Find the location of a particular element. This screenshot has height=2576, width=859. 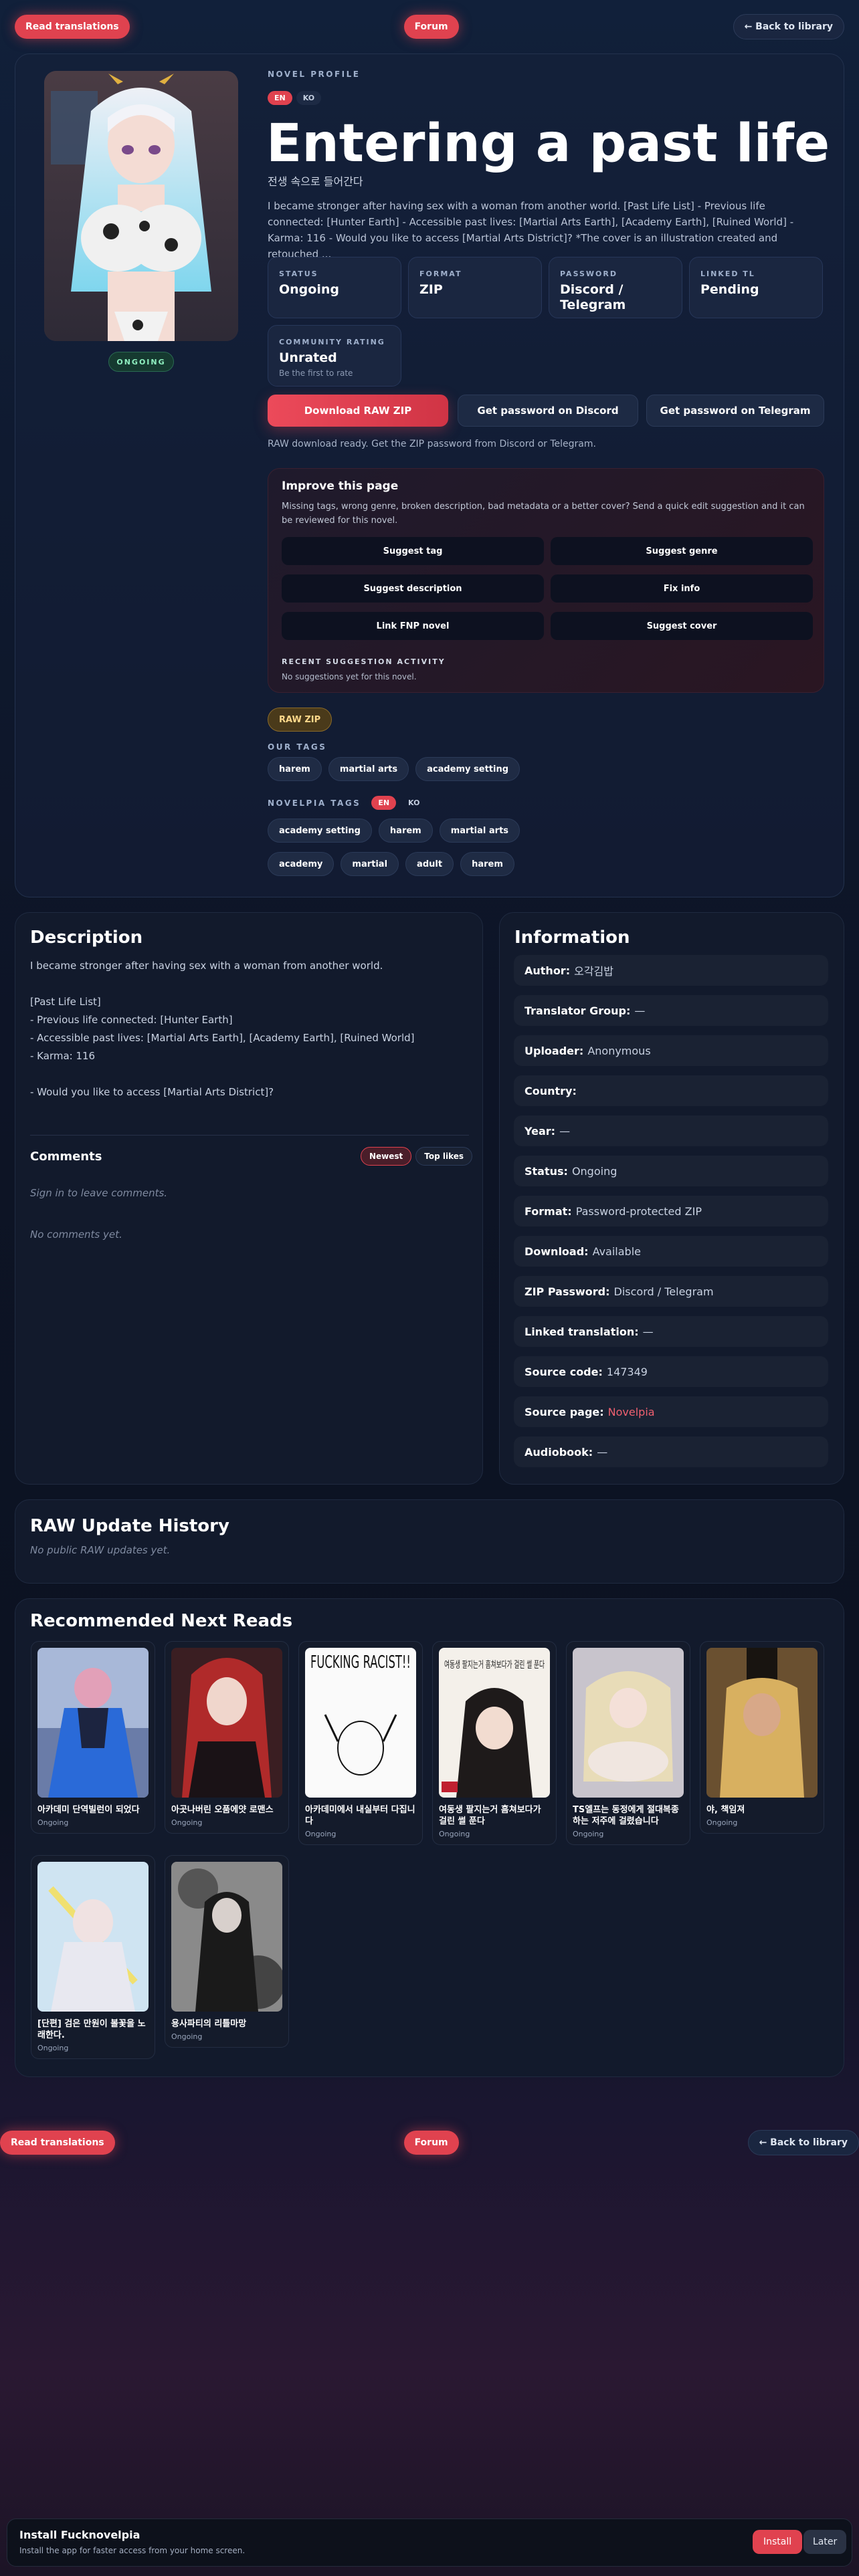

activity-label: RECENT SUGGESTION ACTIVITY is located at coordinates (364, 661).